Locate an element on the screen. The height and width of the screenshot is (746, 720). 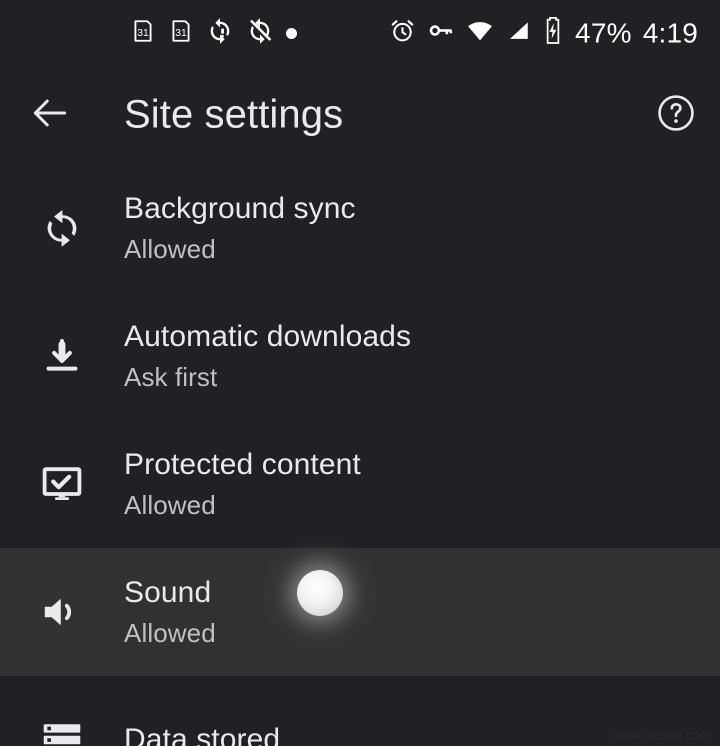
status-bar-left-icons: 31 31 is located at coordinates (213, 33).